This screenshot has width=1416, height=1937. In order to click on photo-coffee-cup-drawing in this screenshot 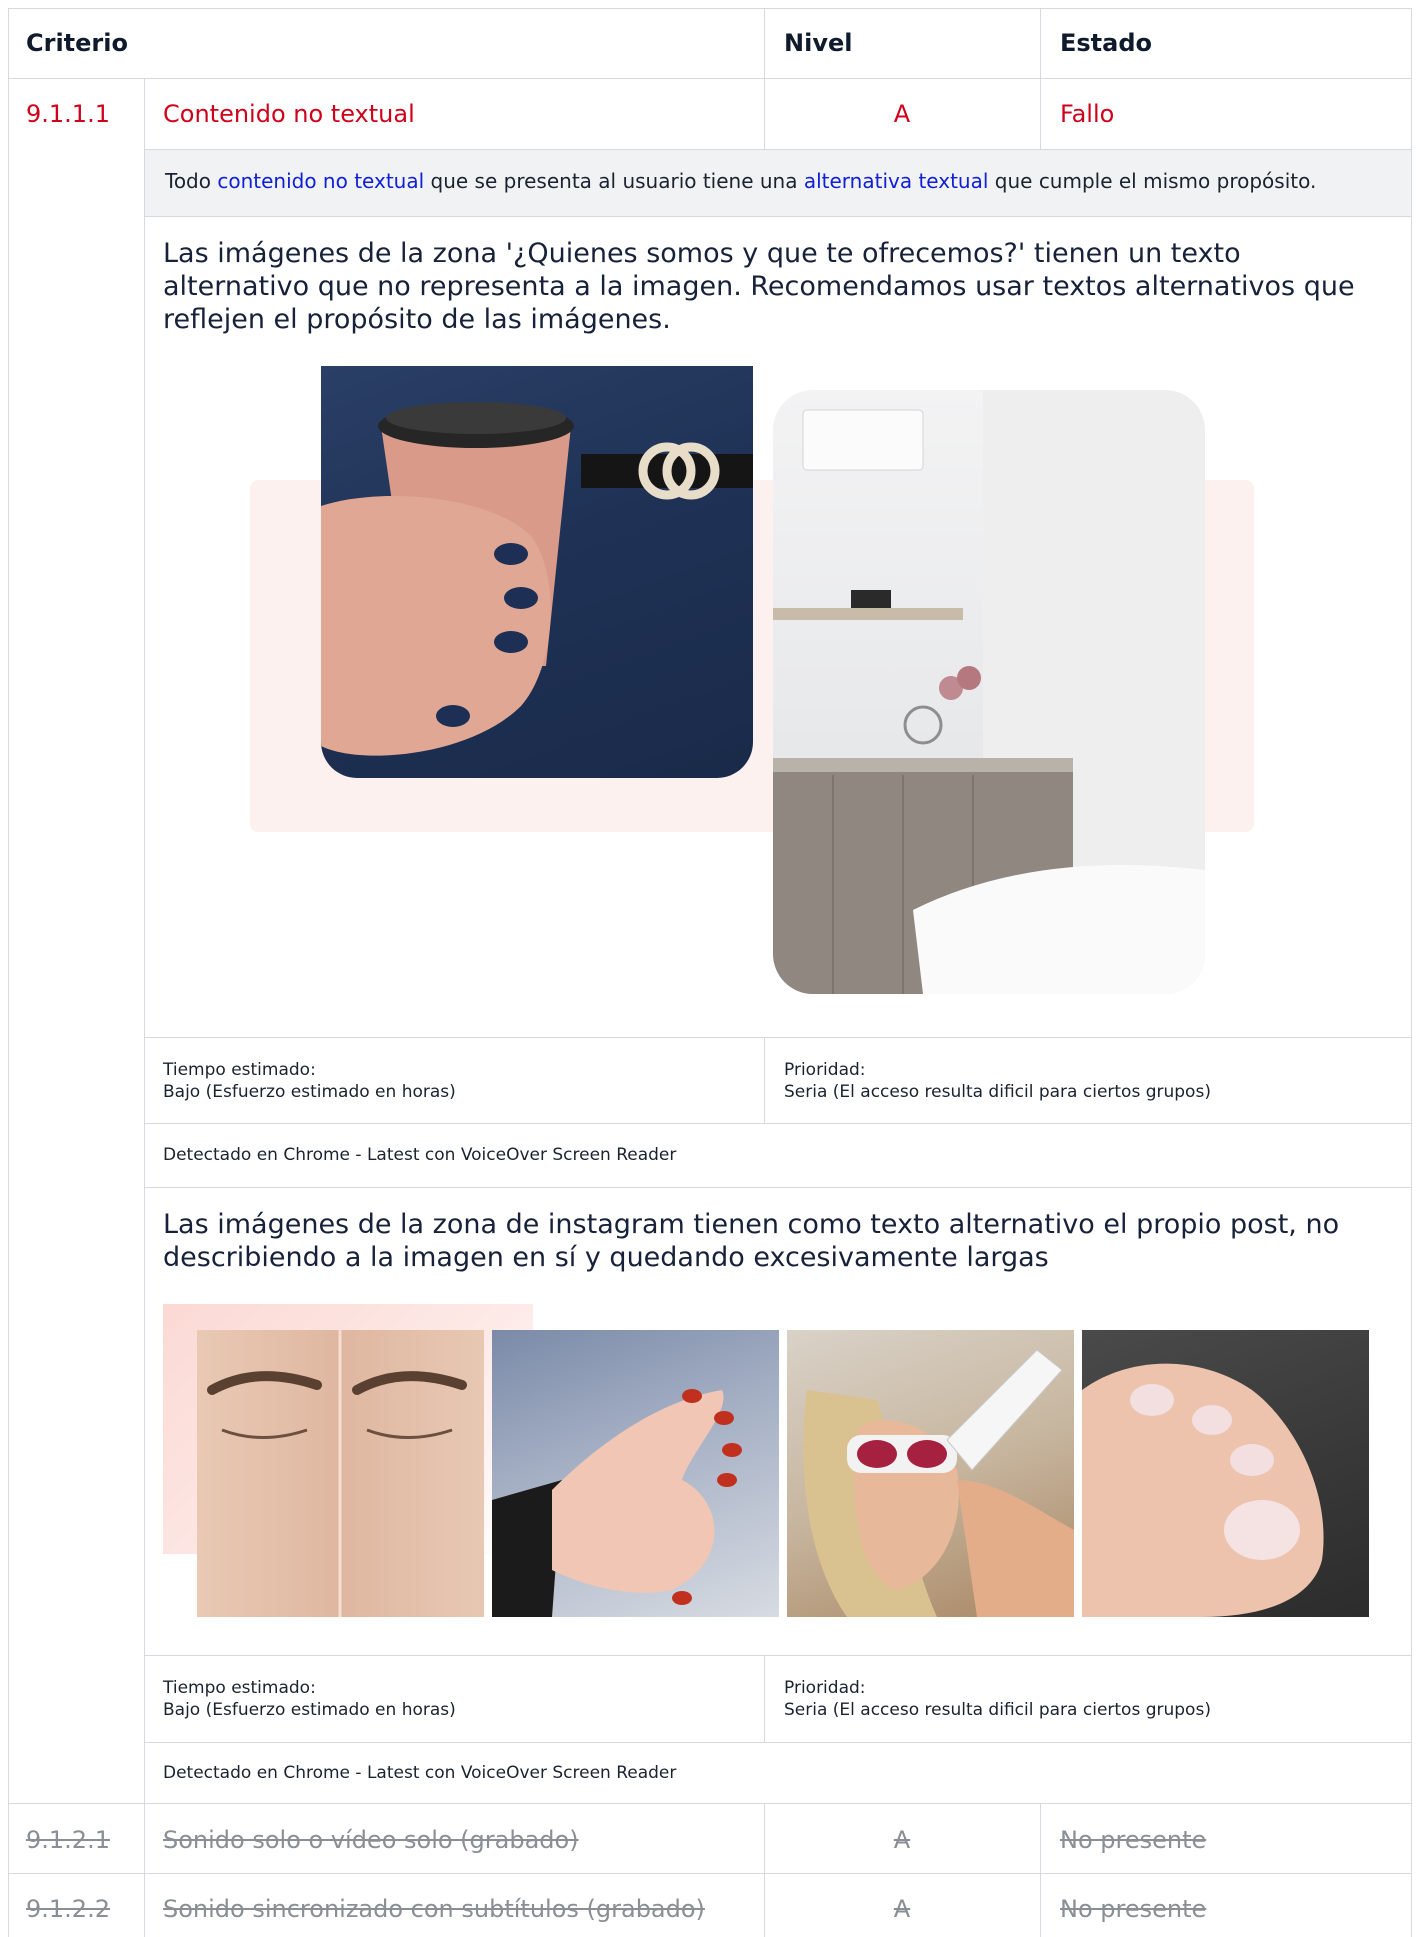, I will do `click(537, 579)`.